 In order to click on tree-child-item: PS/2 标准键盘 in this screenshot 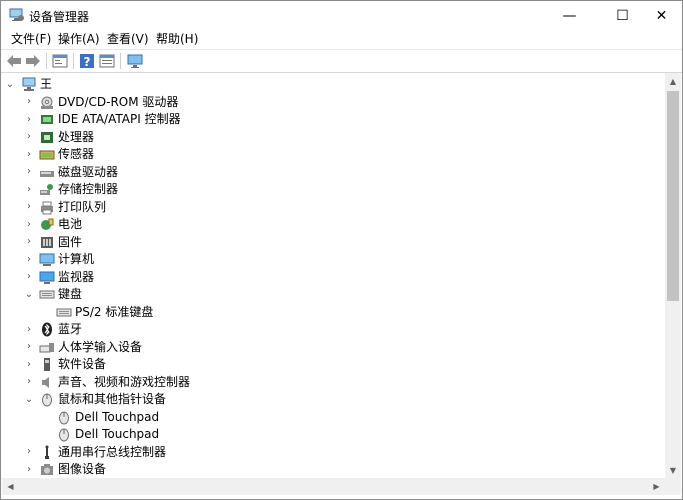, I will do `click(332, 312)`.